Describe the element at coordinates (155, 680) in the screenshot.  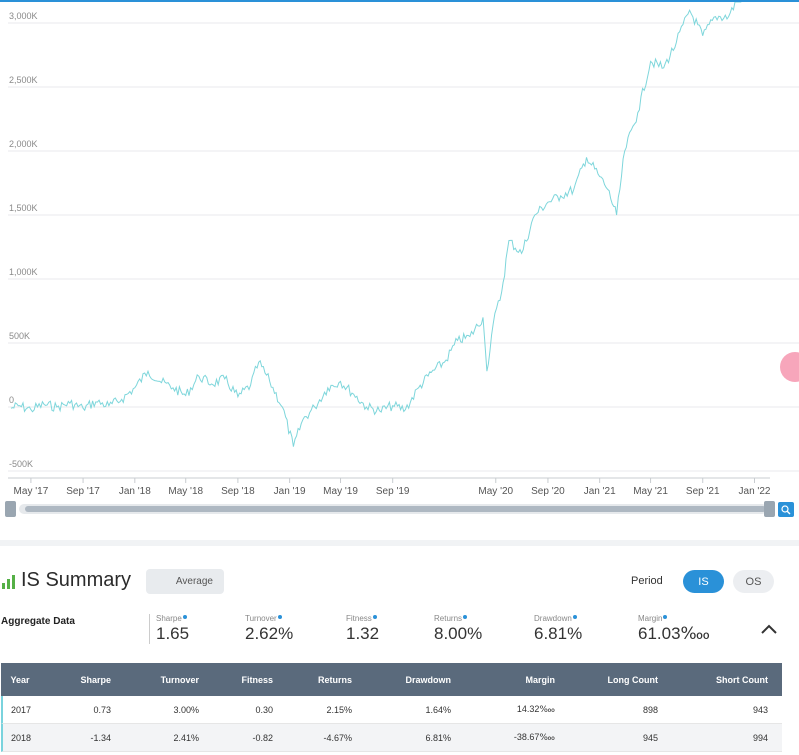
I see `column-header: Turnover` at that location.